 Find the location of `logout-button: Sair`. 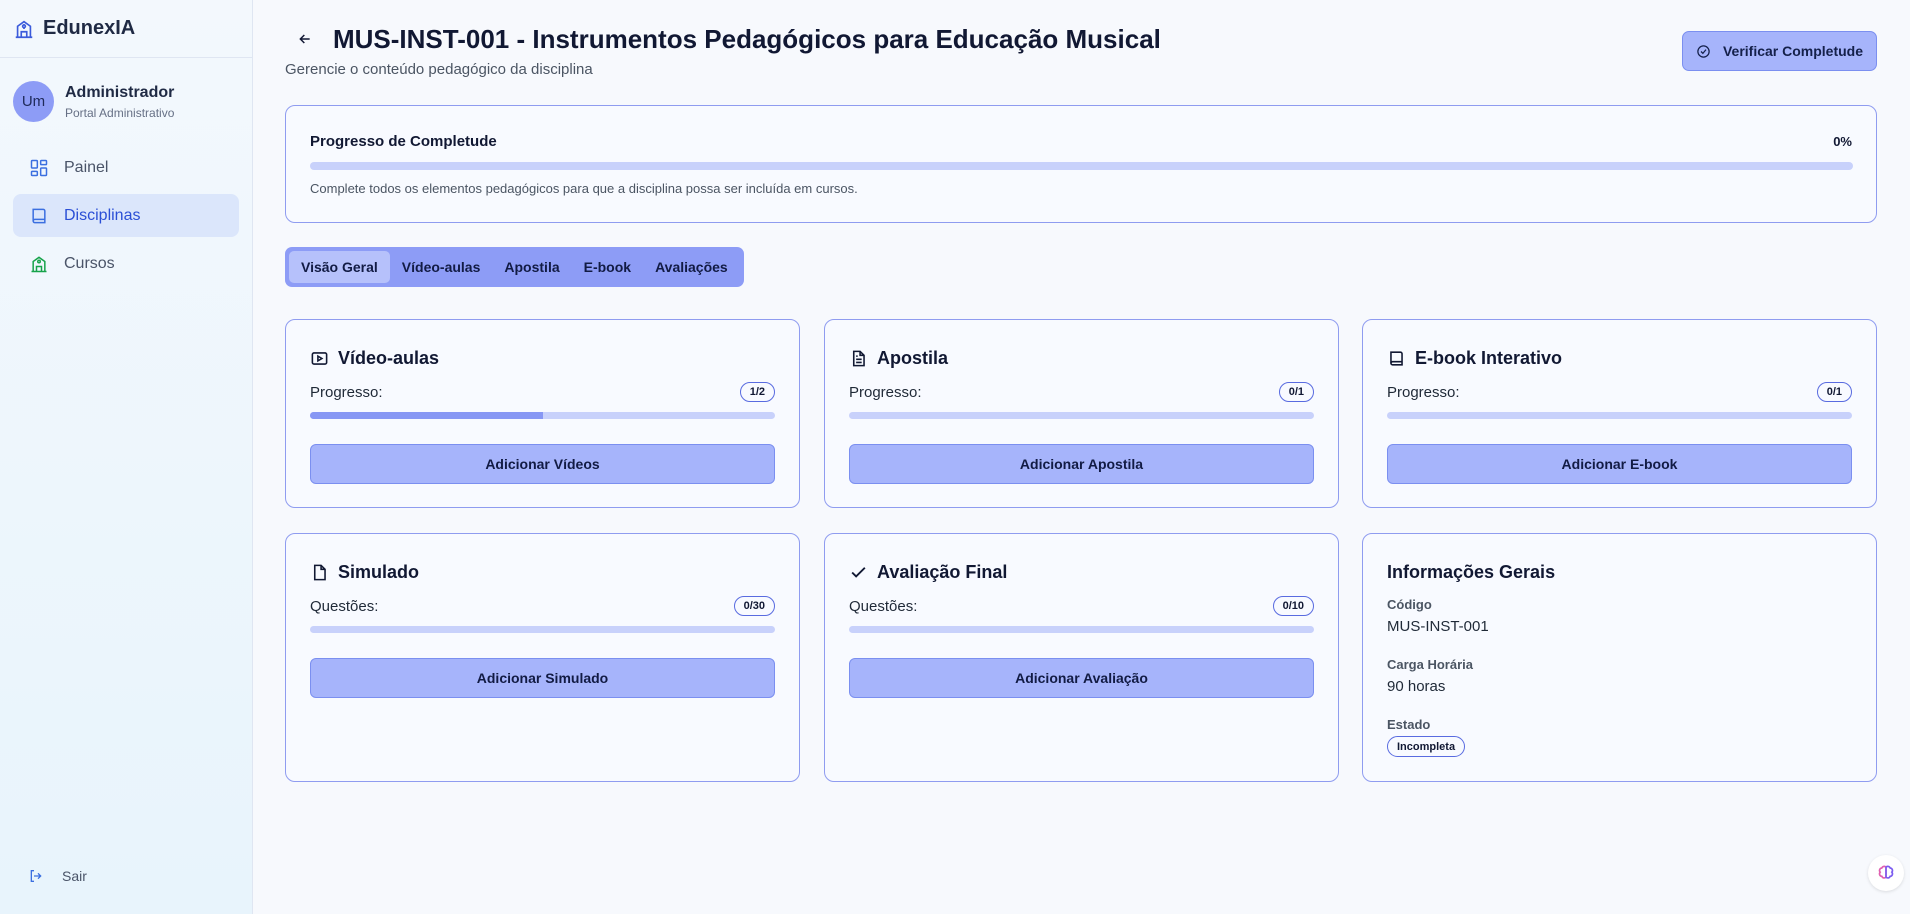

logout-button: Sair is located at coordinates (57, 876).